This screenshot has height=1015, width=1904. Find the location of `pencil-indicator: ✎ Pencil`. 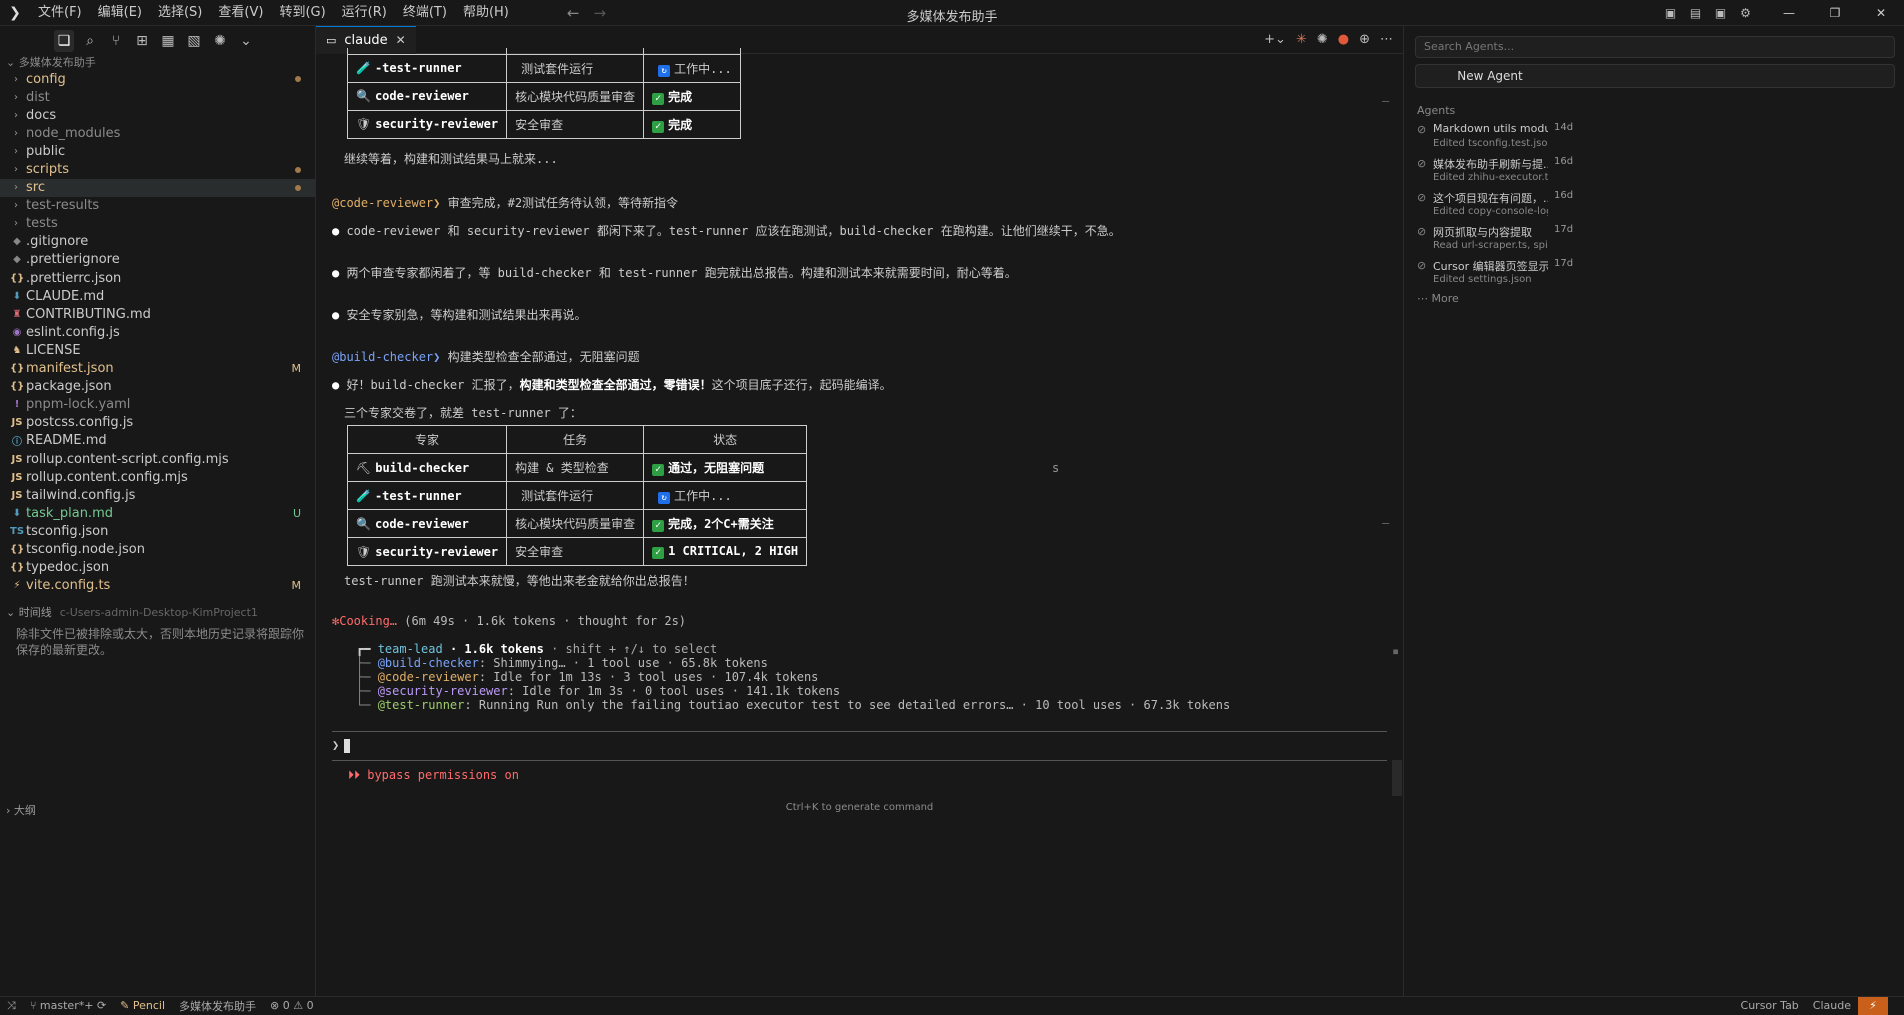

pencil-indicator: ✎ Pencil is located at coordinates (142, 1005).